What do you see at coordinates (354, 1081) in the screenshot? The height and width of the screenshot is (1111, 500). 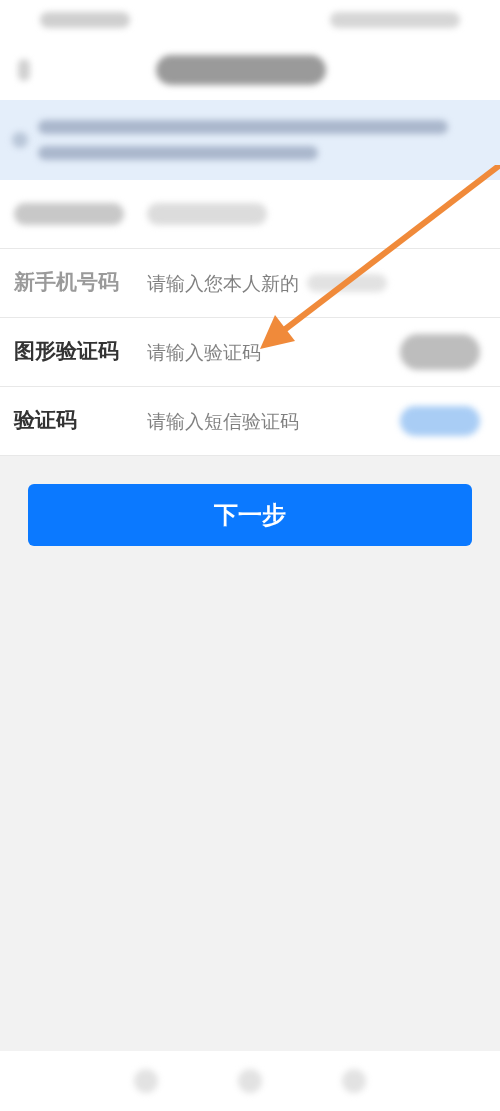 I see `recent-apps-icon` at bounding box center [354, 1081].